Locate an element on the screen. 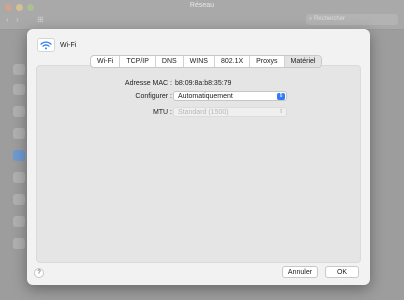 The image size is (404, 300). sheet-header: Wi-Fi is located at coordinates (56, 45).